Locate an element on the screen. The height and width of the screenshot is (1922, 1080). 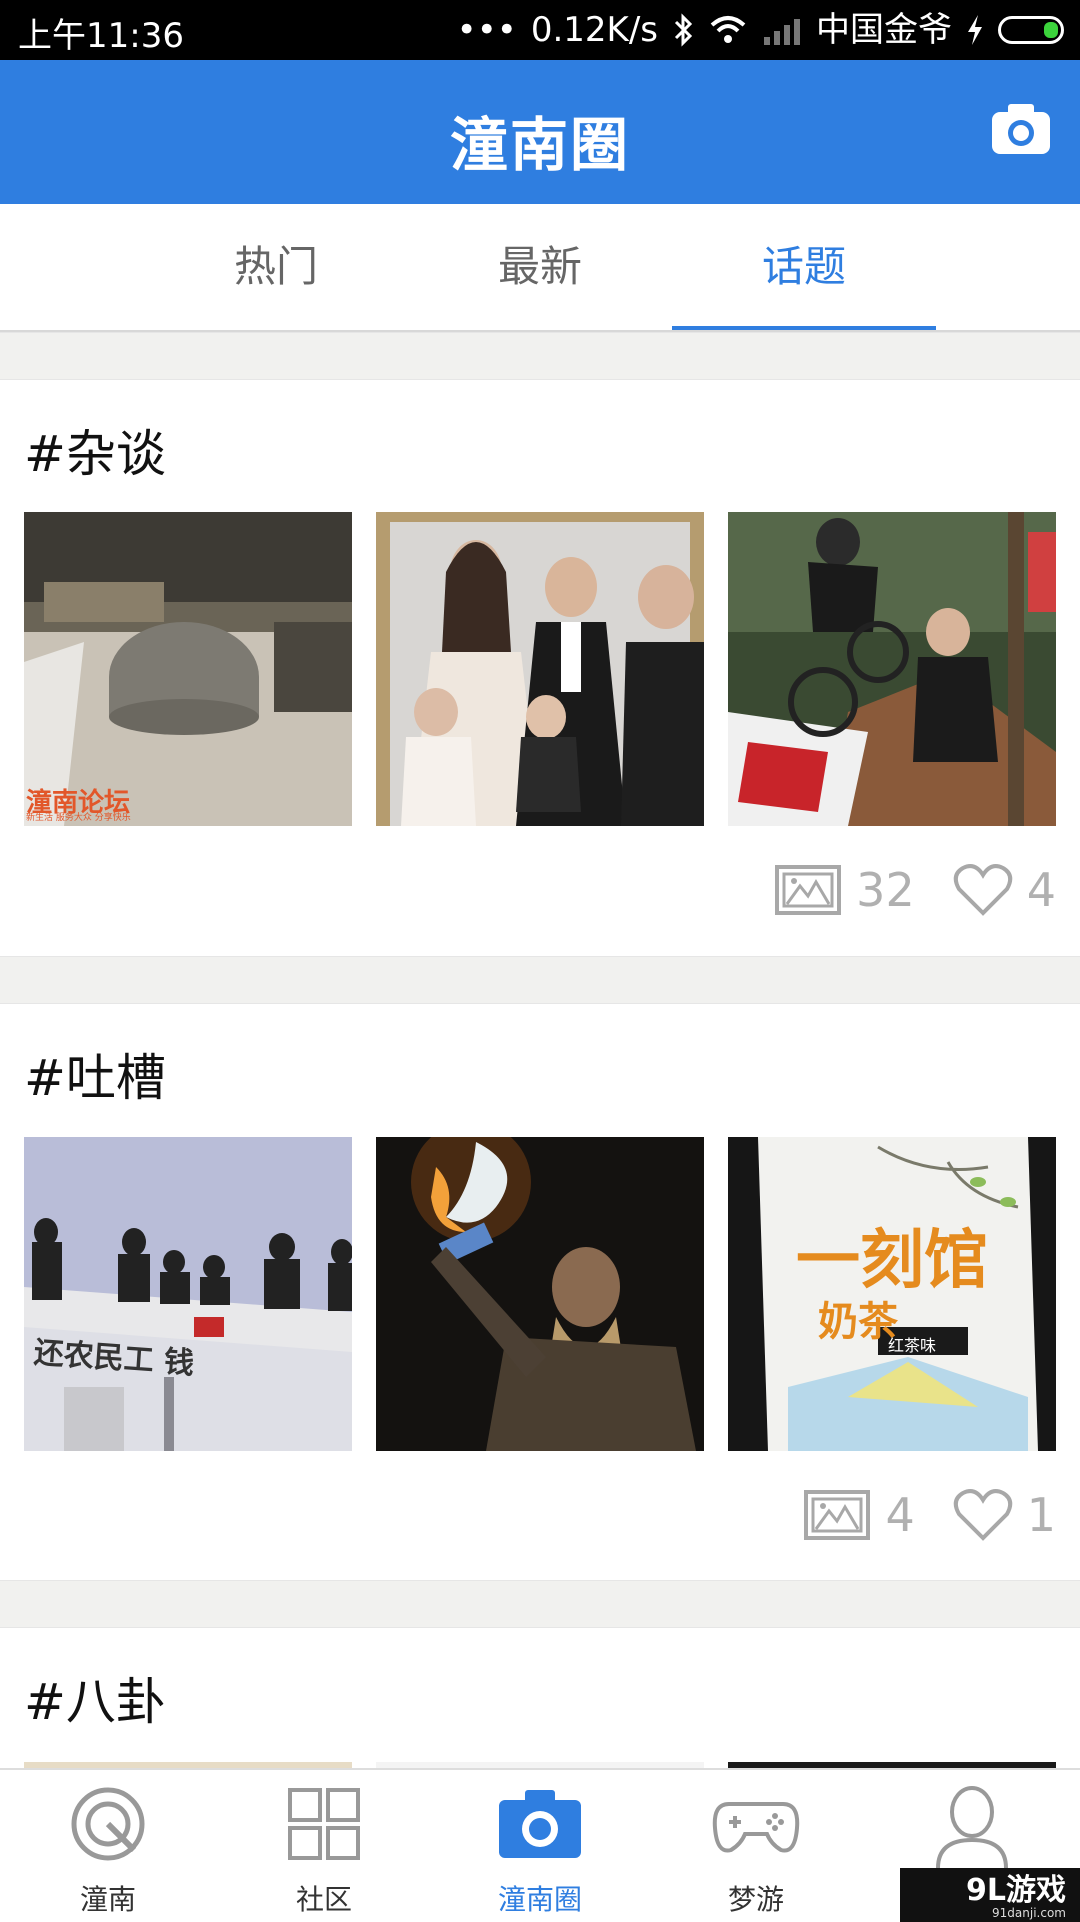
title-bar: 潼南圈 is located at coordinates (540, 132).